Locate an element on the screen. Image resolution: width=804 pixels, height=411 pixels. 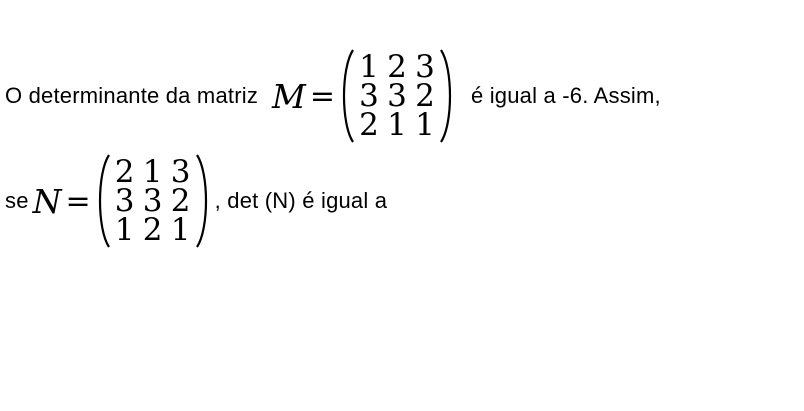
matrix-m-grid: 1 2 3 3 3 2 2 1 1 is located at coordinates (397, 97).